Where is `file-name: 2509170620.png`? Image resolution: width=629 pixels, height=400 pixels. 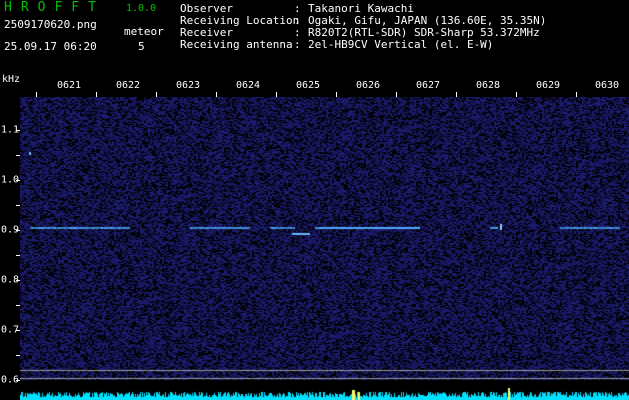 file-name: 2509170620.png is located at coordinates (50, 24).